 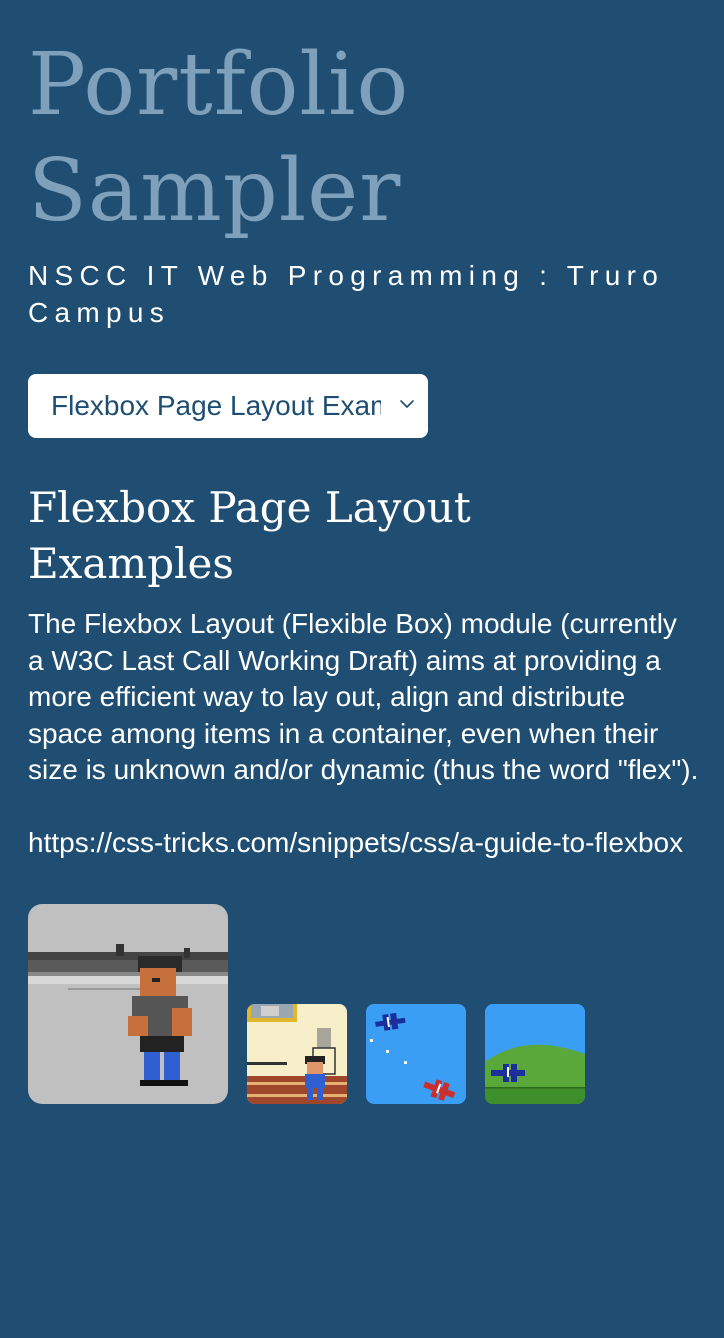 I want to click on section-heading: Flexbox Page Layout Examples, so click(x=249, y=535).